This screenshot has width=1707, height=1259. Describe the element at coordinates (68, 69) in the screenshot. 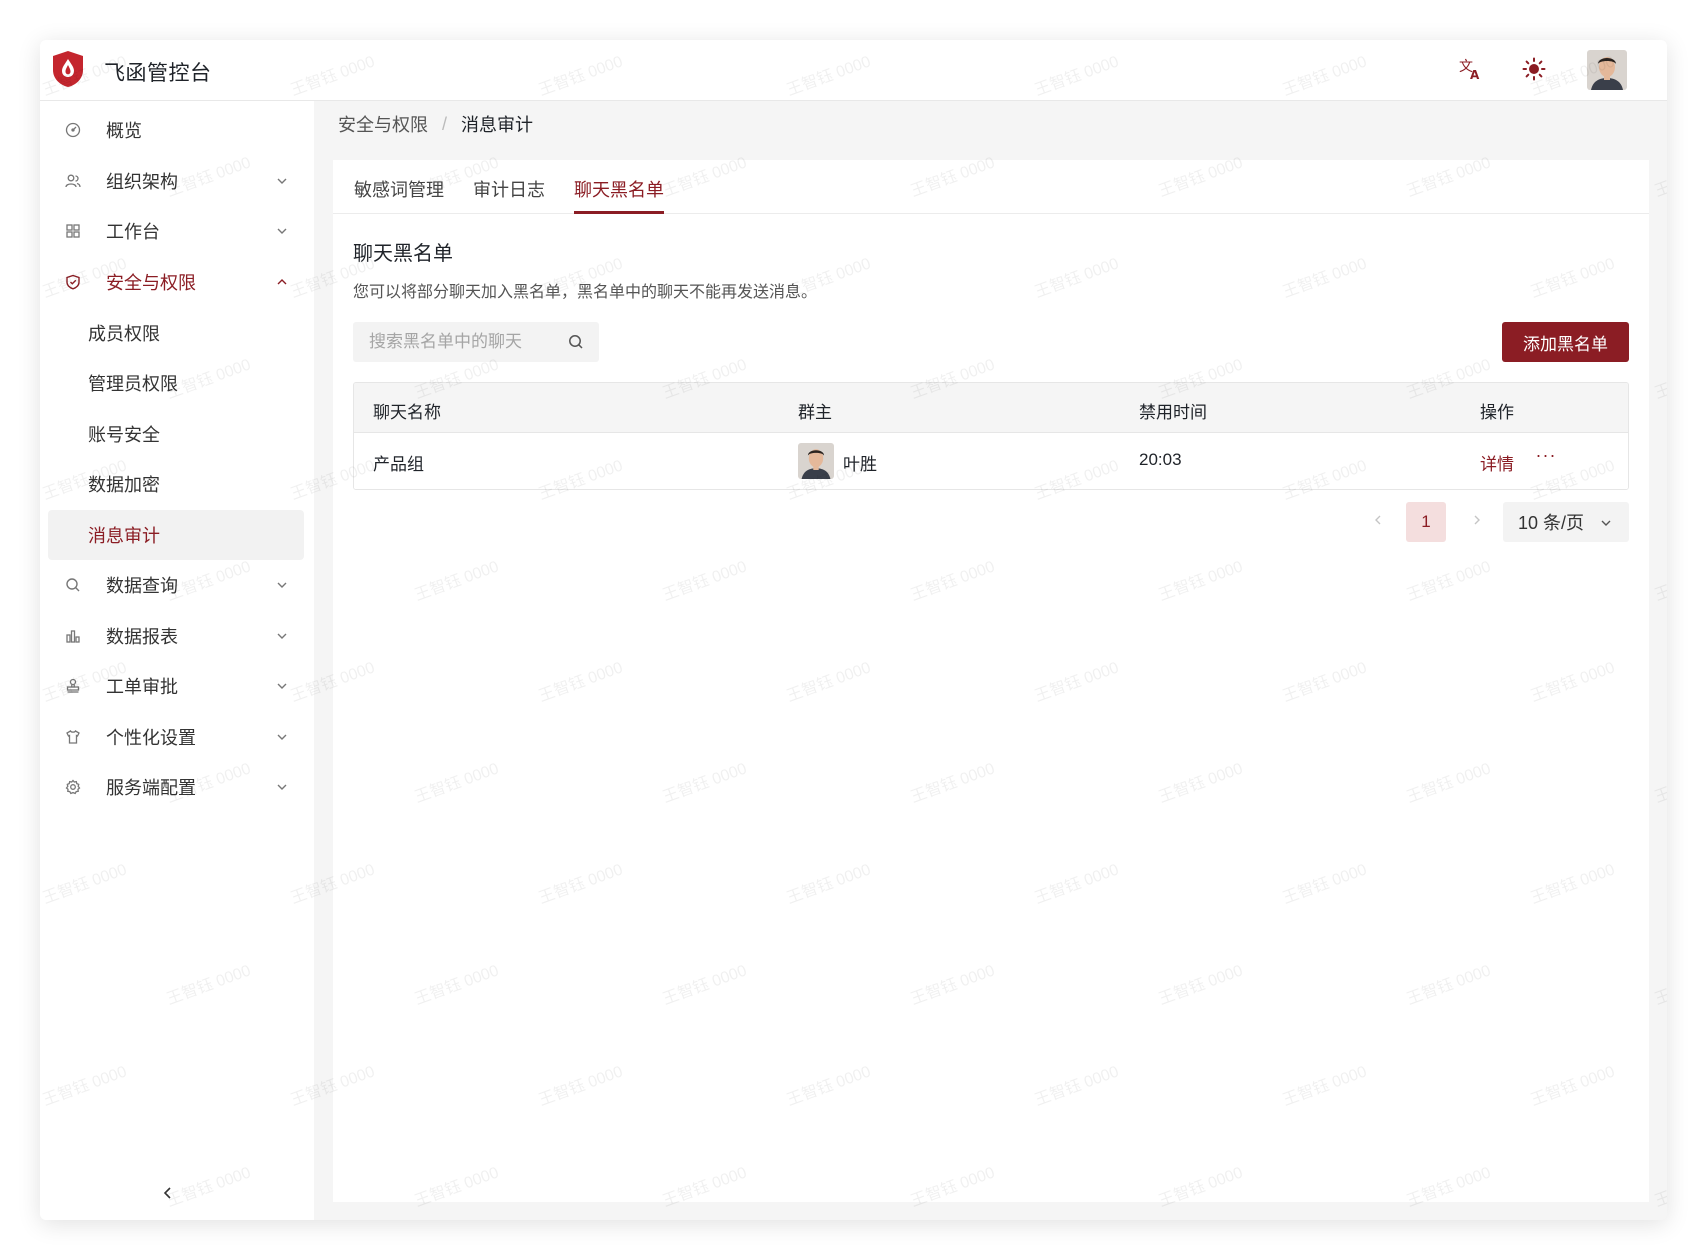

I see `app-logo-icon` at that location.